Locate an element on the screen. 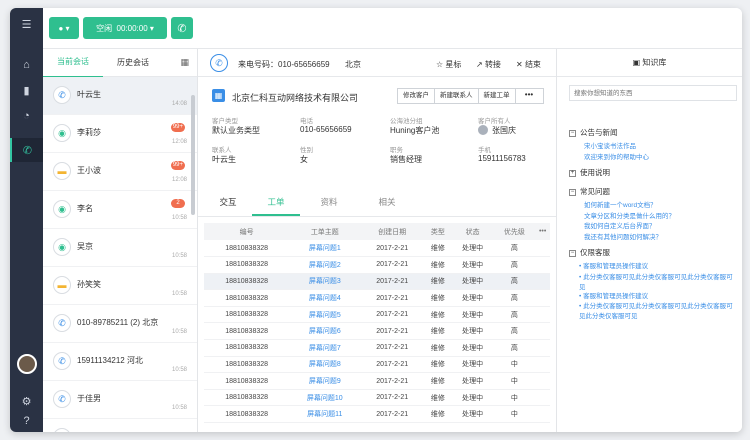 This screenshot has width=750, height=440. kb-article-link: 我还有其他问题如何解决？ is located at coordinates (663, 236).